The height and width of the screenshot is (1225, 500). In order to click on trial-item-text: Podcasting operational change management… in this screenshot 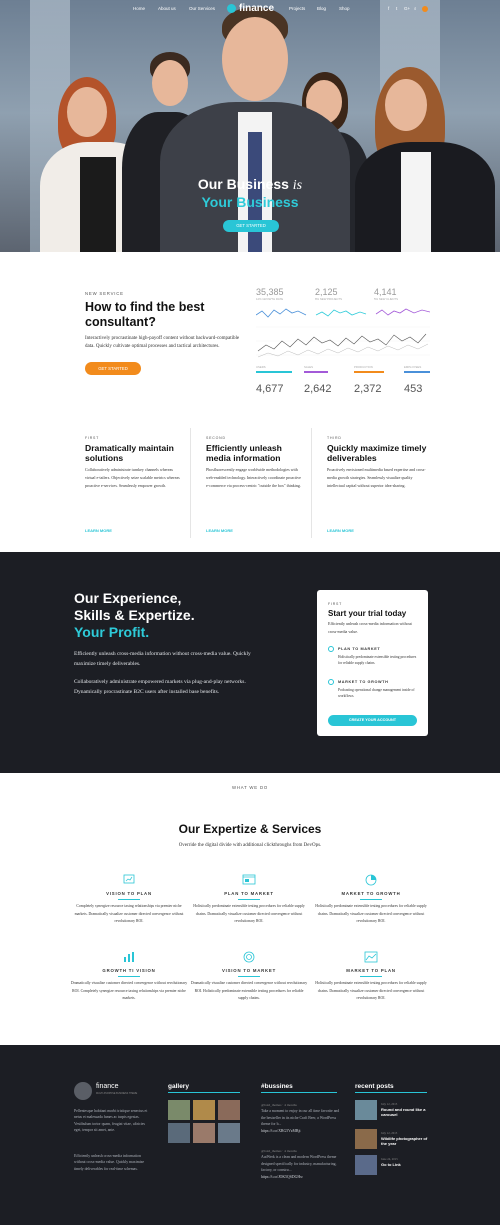, I will do `click(376, 693)`.